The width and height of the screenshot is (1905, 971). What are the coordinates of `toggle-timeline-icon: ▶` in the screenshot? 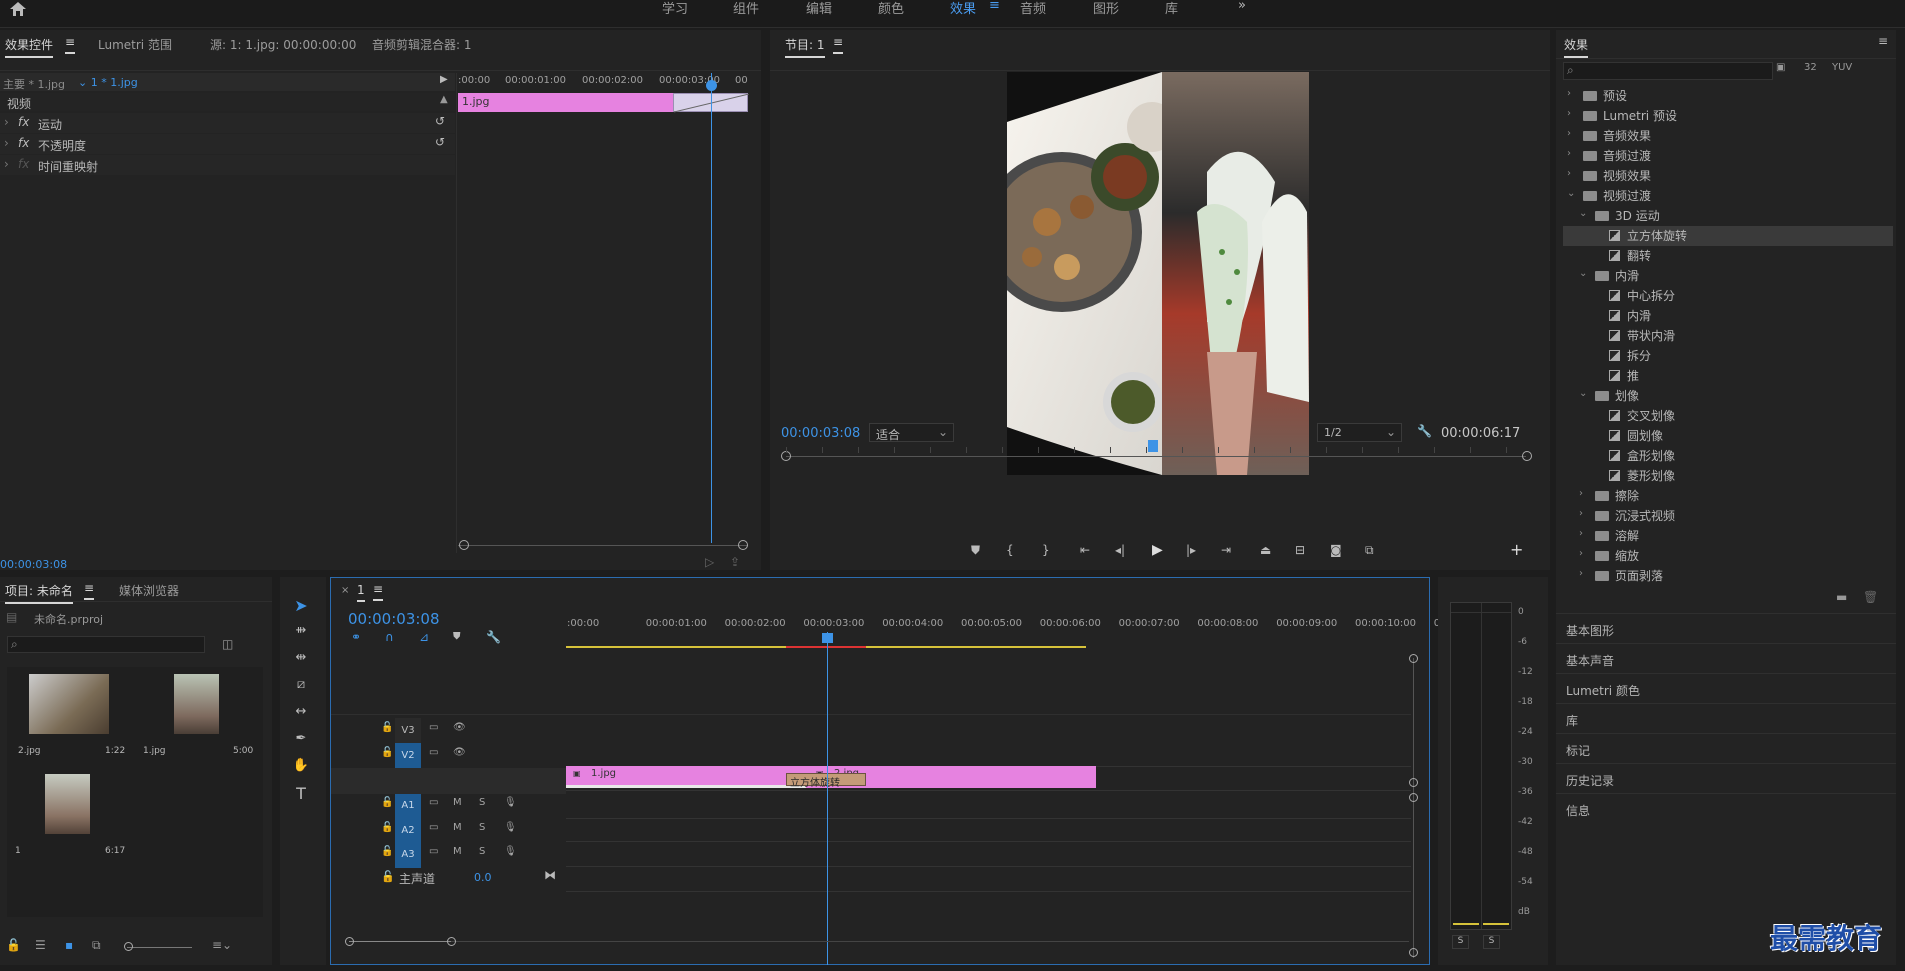 It's located at (444, 79).